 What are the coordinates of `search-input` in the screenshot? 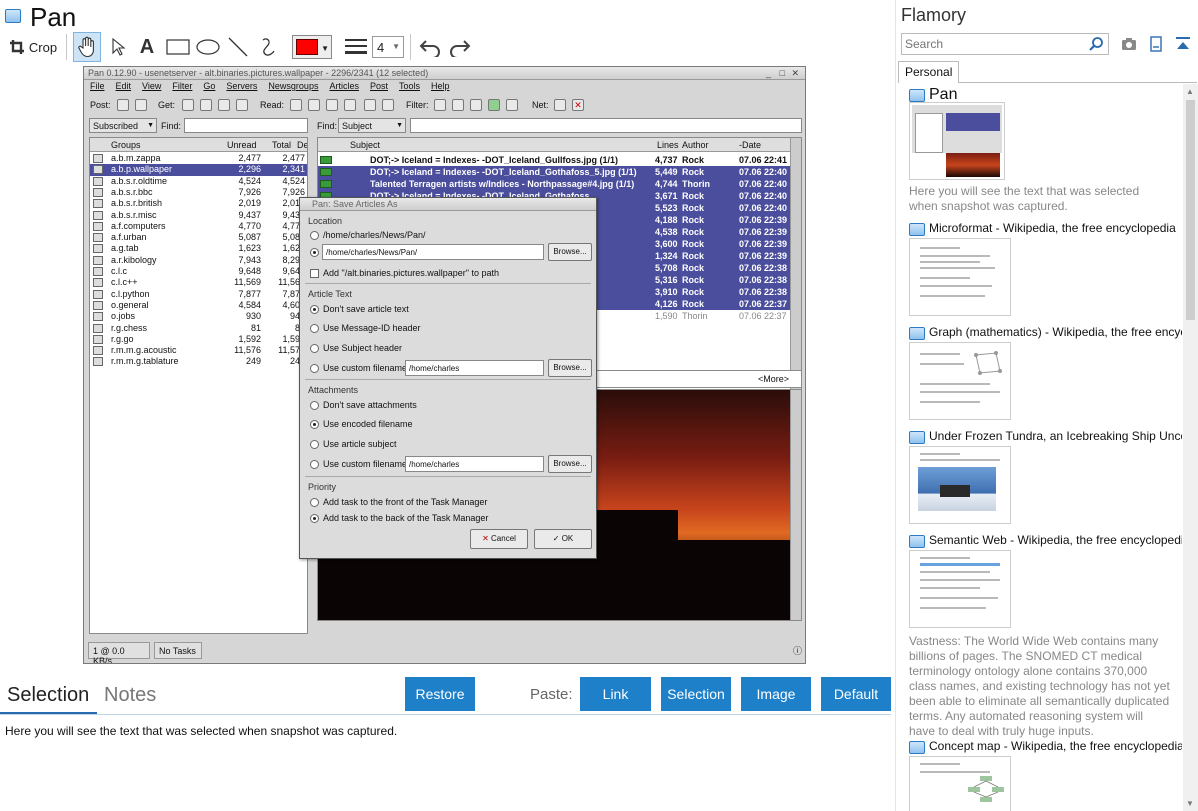 It's located at (995, 44).